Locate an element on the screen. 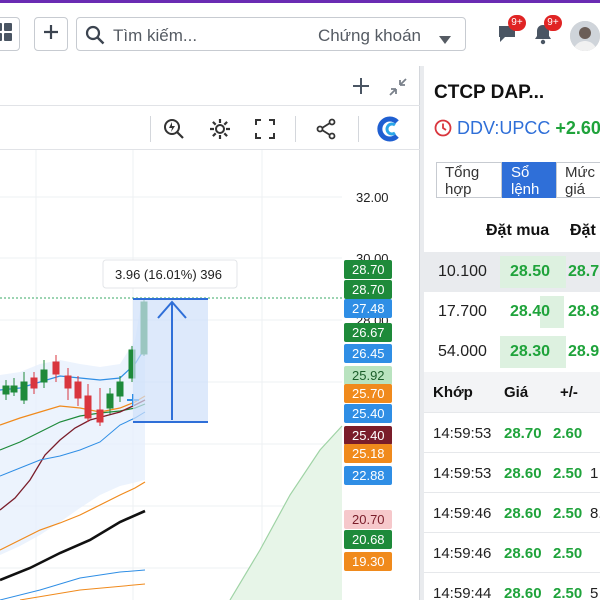  search-icon is located at coordinates (95, 37).